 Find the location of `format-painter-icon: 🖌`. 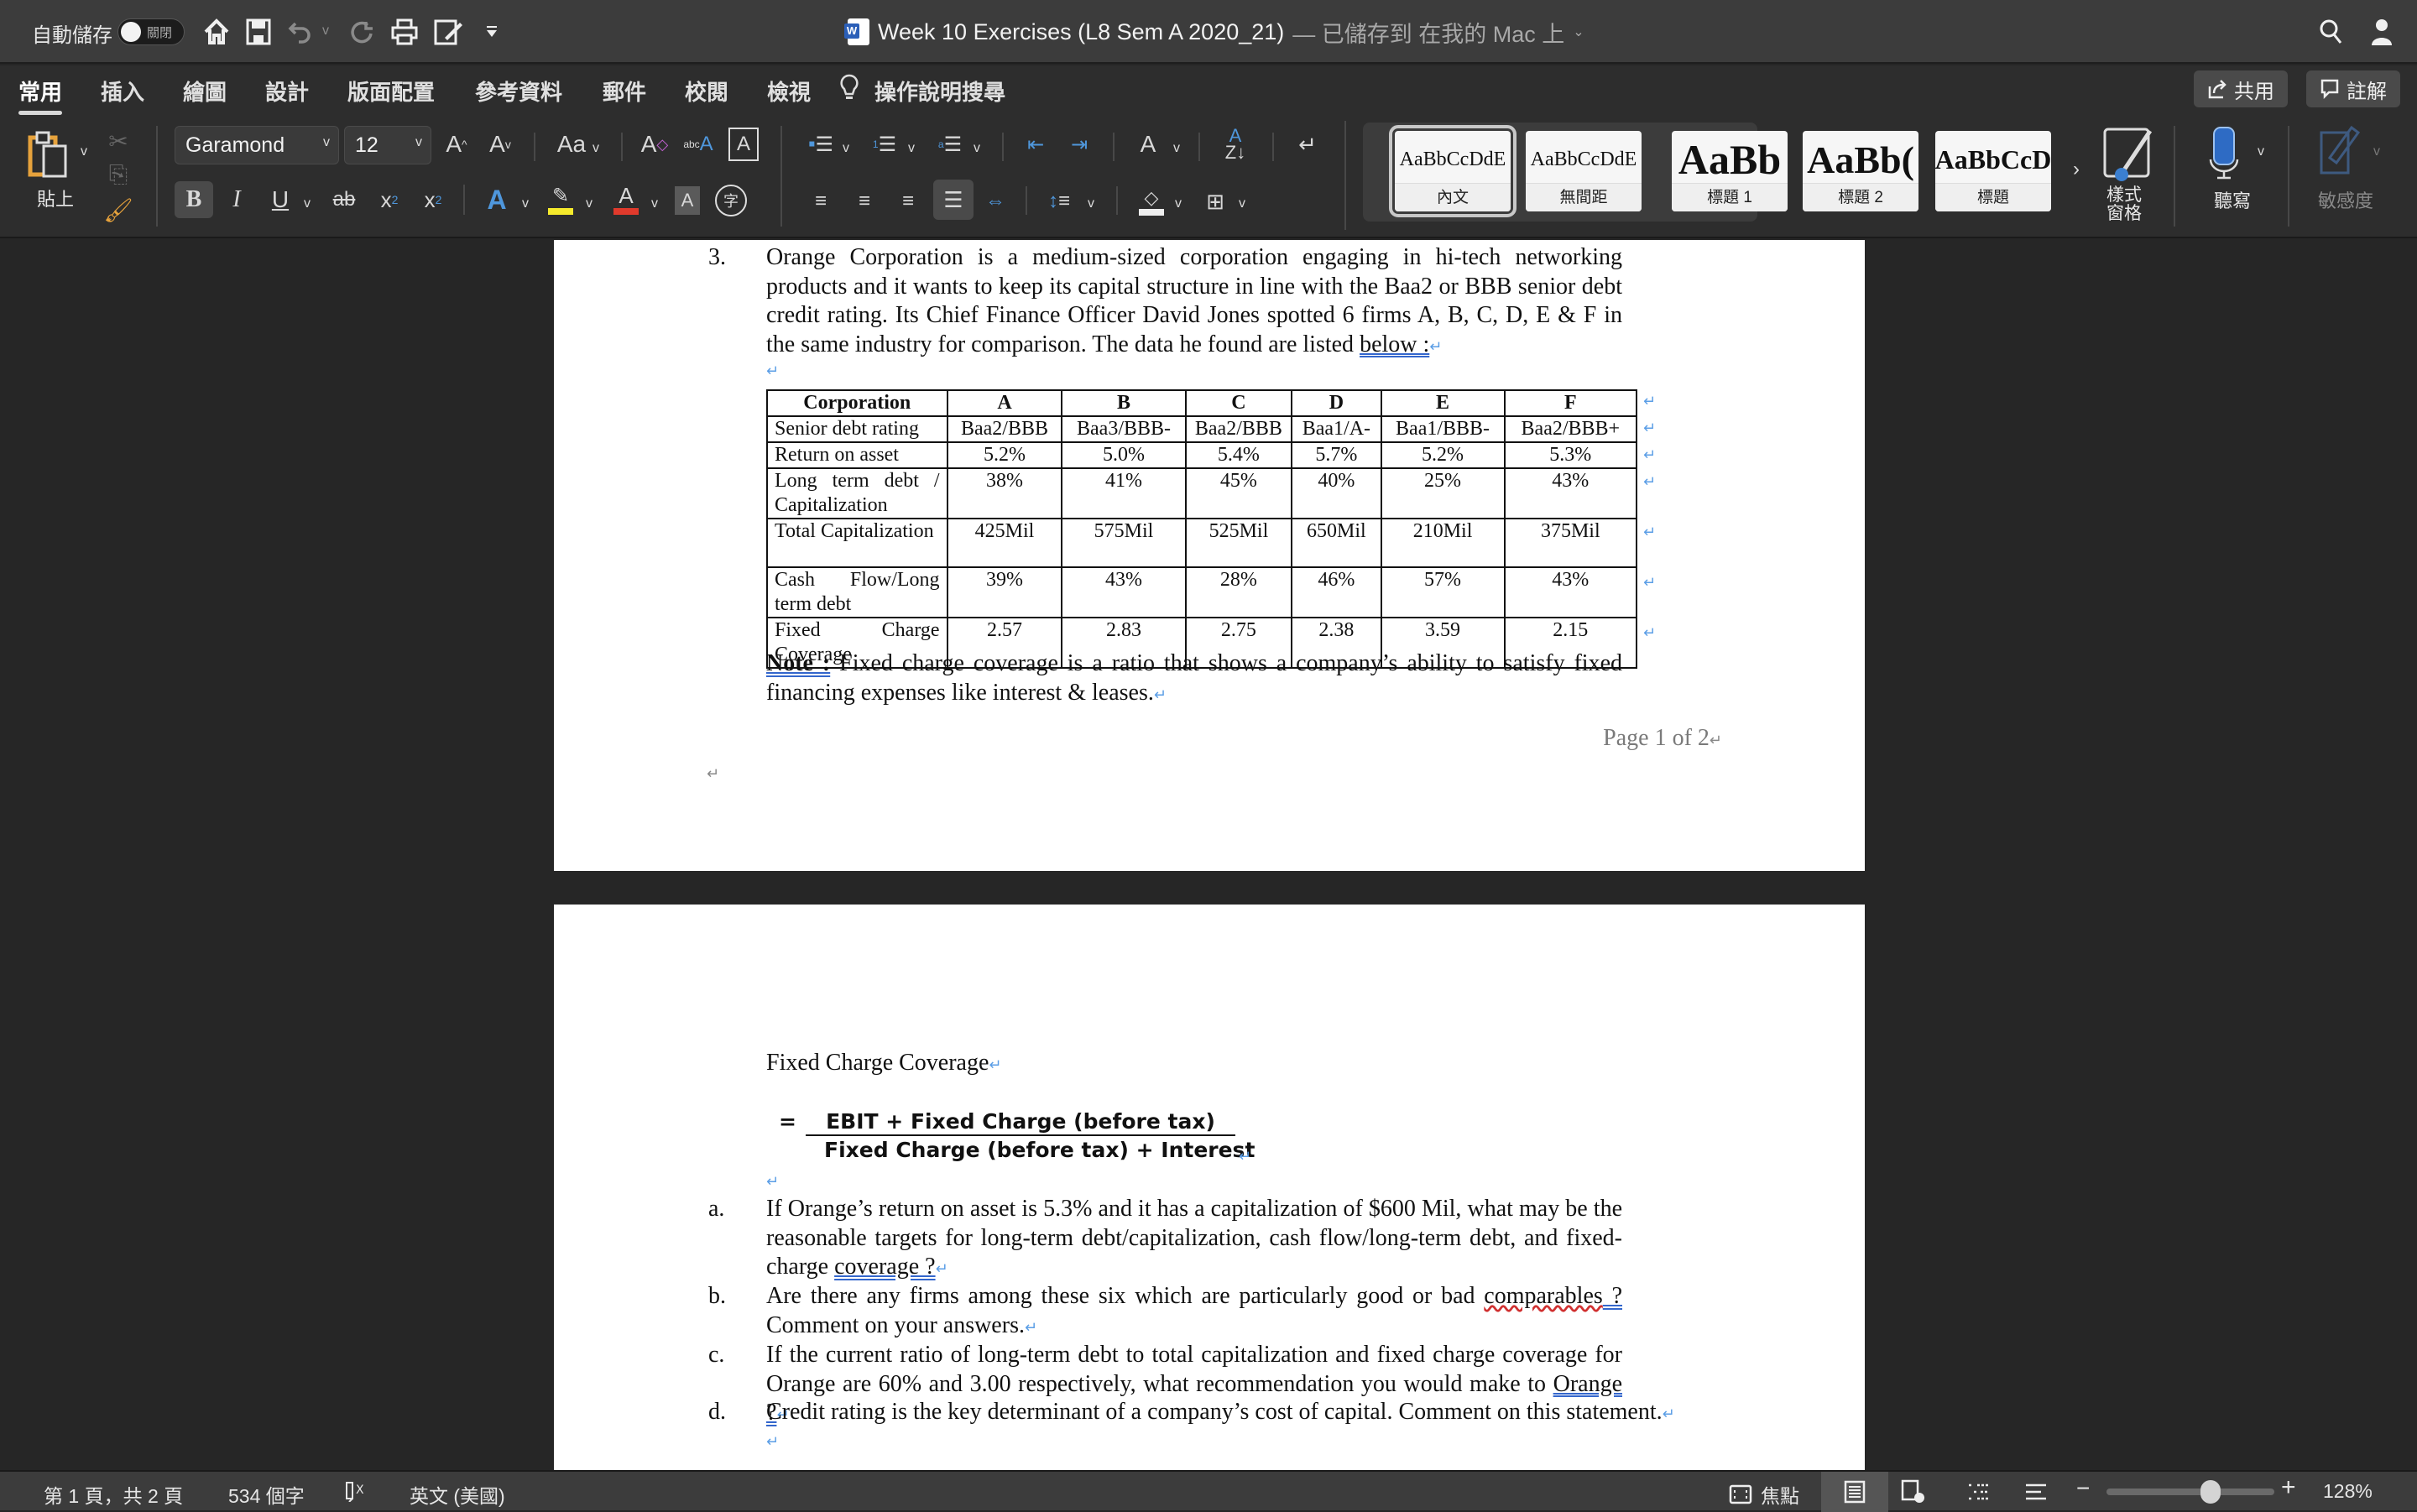

format-painter-icon: 🖌 is located at coordinates (118, 210).